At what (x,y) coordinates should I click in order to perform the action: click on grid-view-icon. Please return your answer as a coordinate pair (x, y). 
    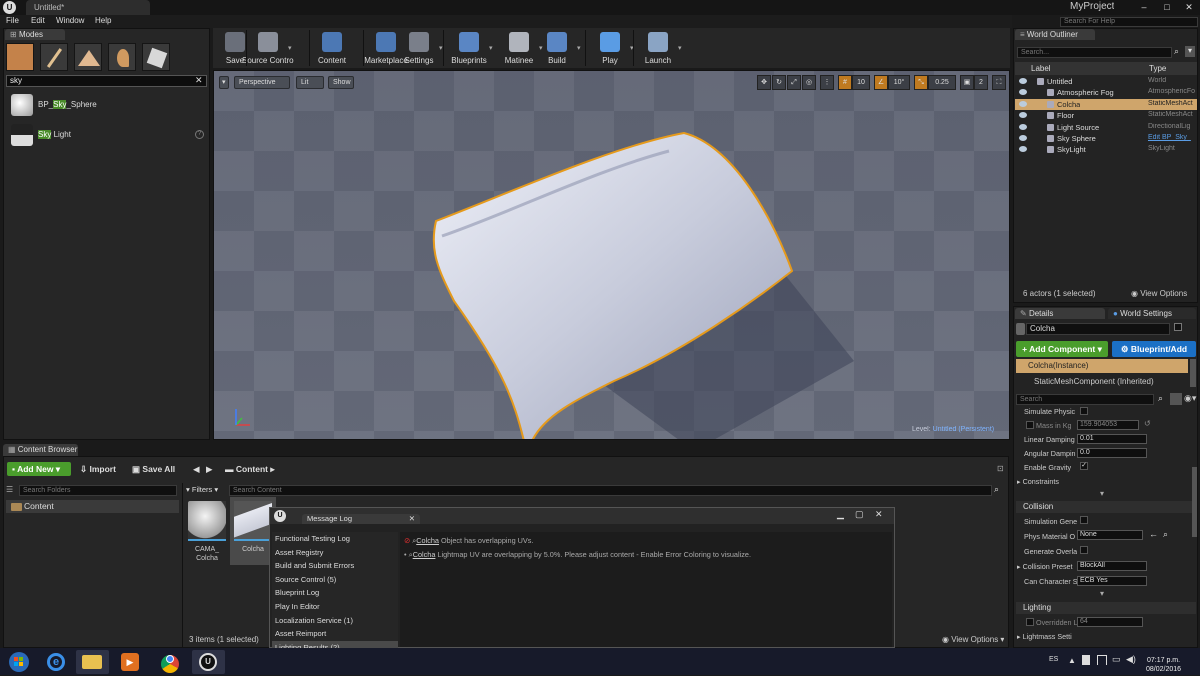
    Looking at the image, I should click on (1176, 399).